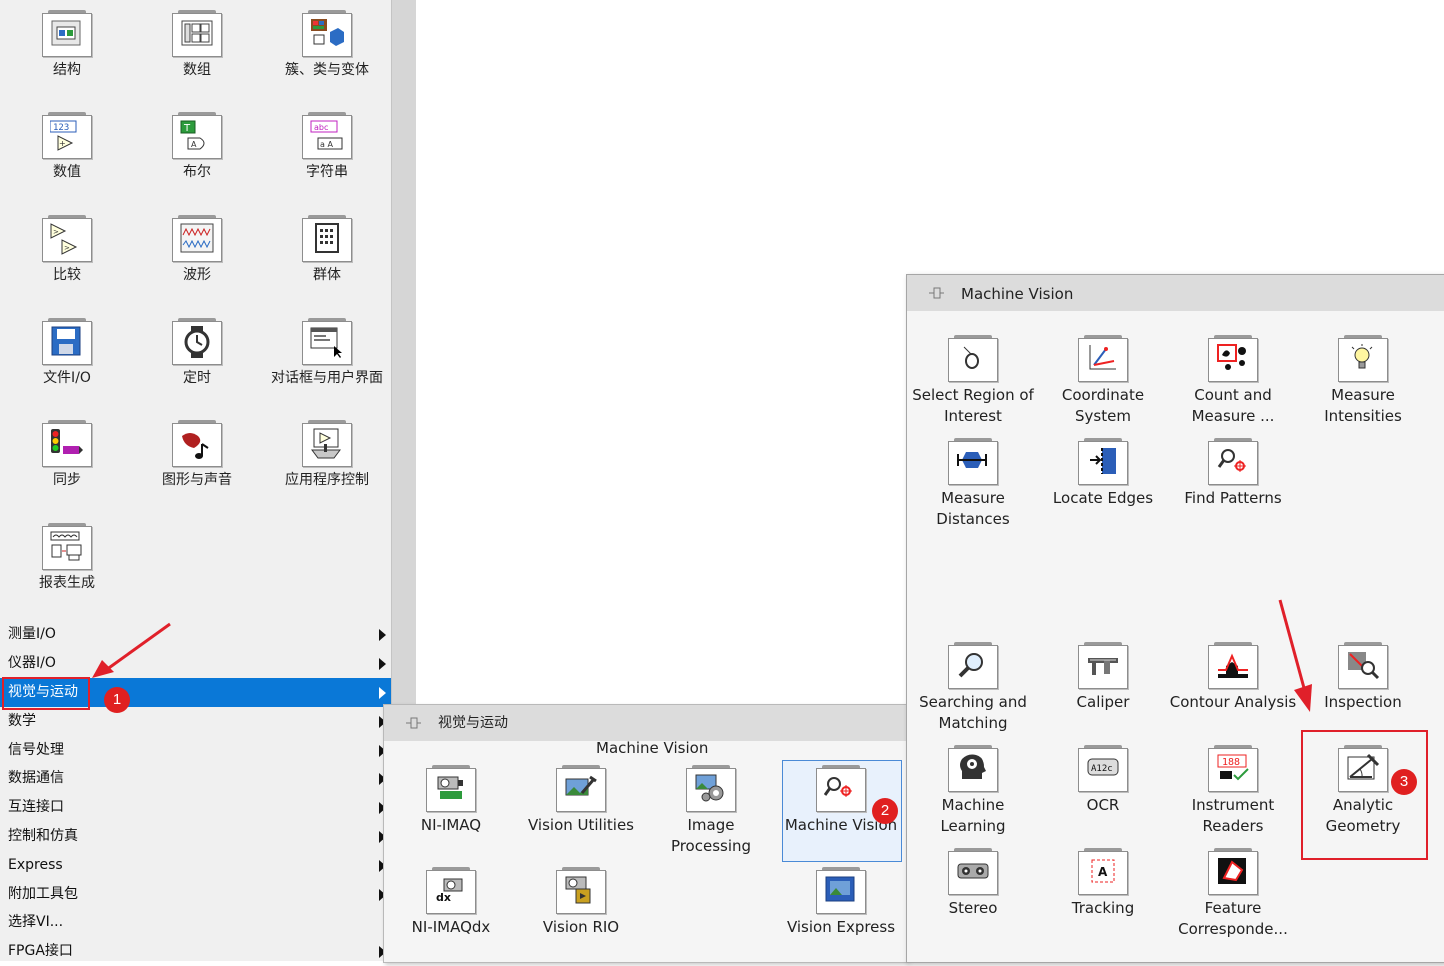 This screenshot has height=966, width=1444. What do you see at coordinates (117, 700) in the screenshot?
I see `annotation-badge: 1` at bounding box center [117, 700].